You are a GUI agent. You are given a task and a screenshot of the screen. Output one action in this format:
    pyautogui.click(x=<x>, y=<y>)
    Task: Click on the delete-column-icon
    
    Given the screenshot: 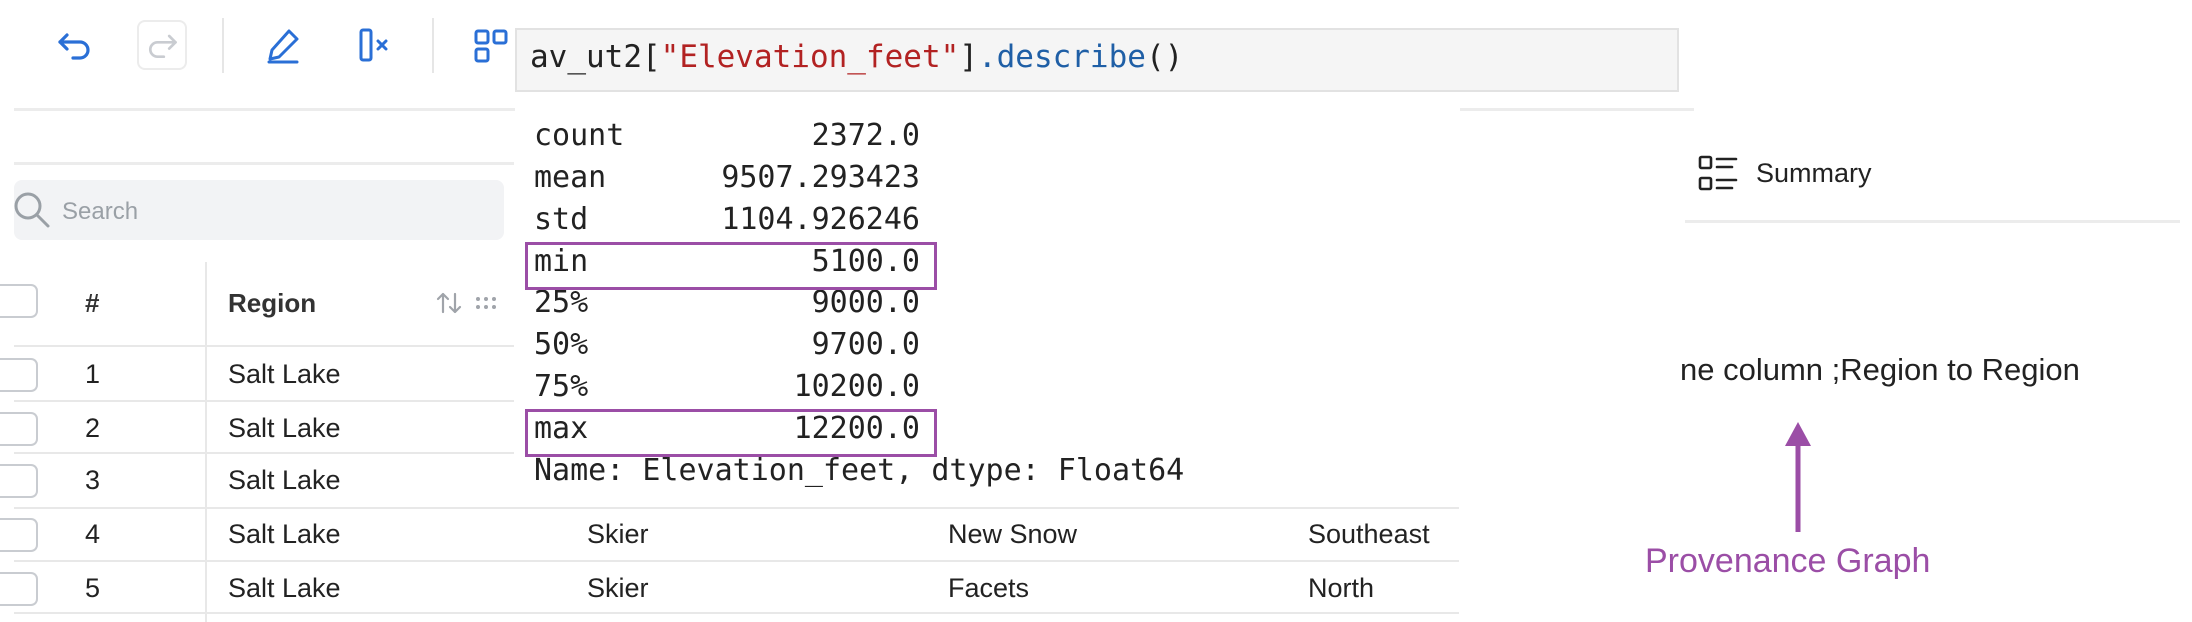 What is the action you would take?
    pyautogui.click(x=373, y=45)
    